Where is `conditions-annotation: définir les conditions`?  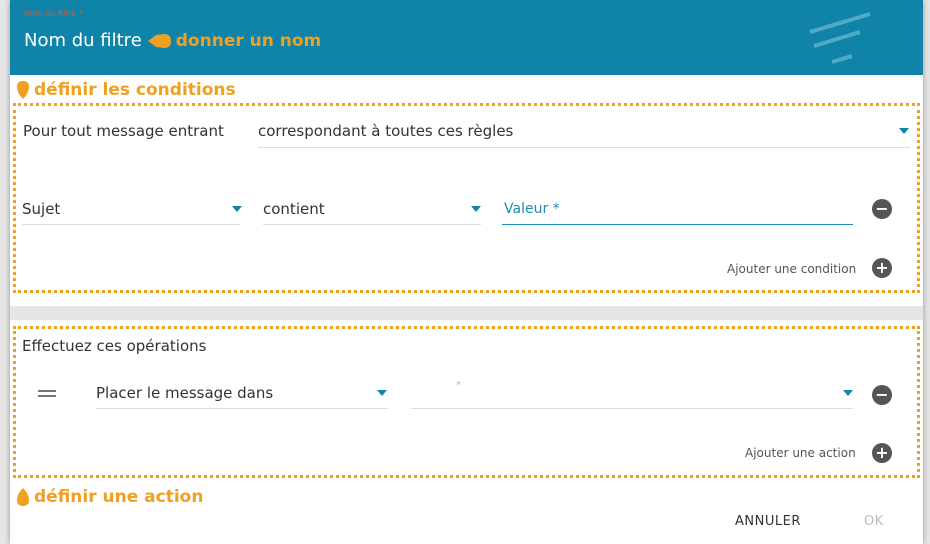
conditions-annotation: définir les conditions is located at coordinates (126, 90).